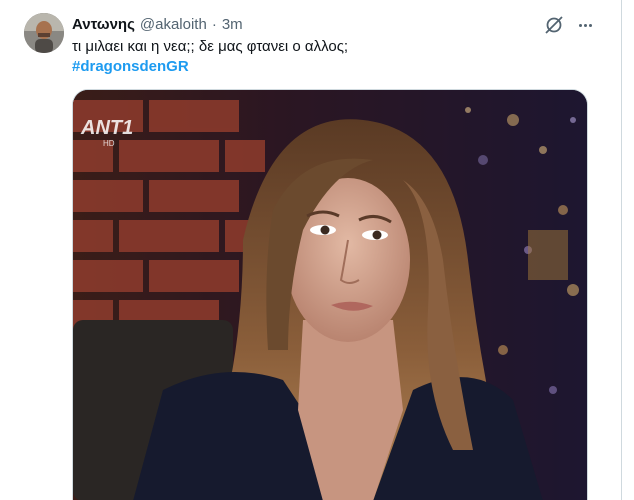 The height and width of the screenshot is (500, 634). I want to click on channel-logo-sub: HD, so click(109, 143).